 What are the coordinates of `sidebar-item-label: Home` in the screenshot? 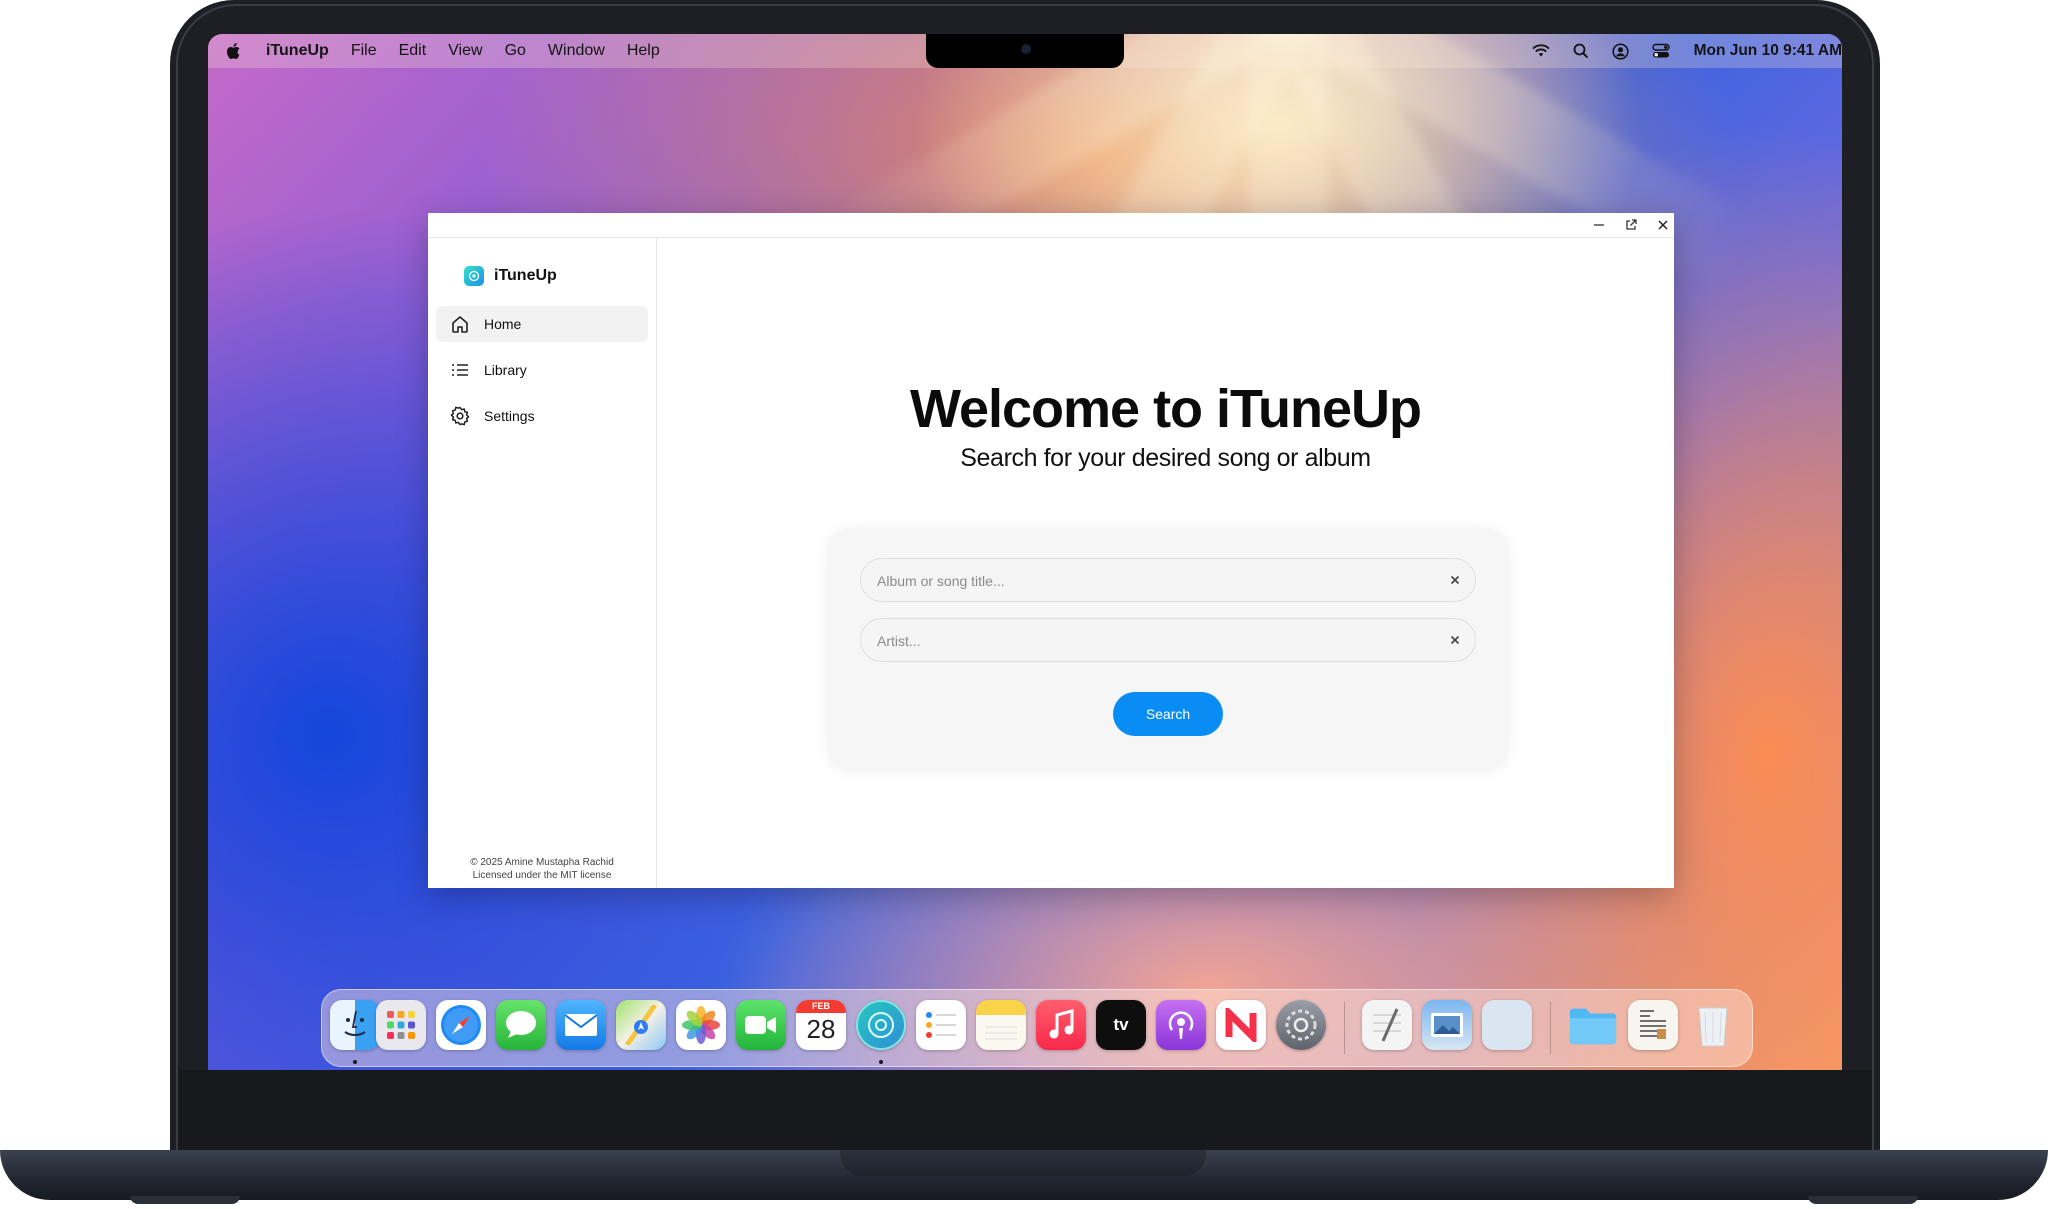 It's located at (503, 324).